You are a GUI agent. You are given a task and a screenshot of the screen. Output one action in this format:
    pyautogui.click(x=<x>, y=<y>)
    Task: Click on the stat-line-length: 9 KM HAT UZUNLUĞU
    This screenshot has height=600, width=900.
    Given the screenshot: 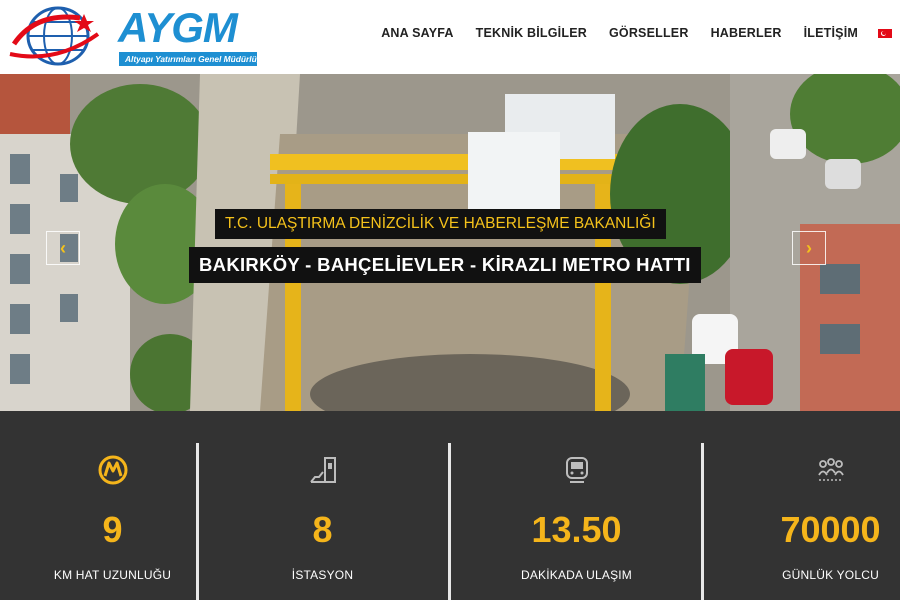 What is the action you would take?
    pyautogui.click(x=112, y=505)
    